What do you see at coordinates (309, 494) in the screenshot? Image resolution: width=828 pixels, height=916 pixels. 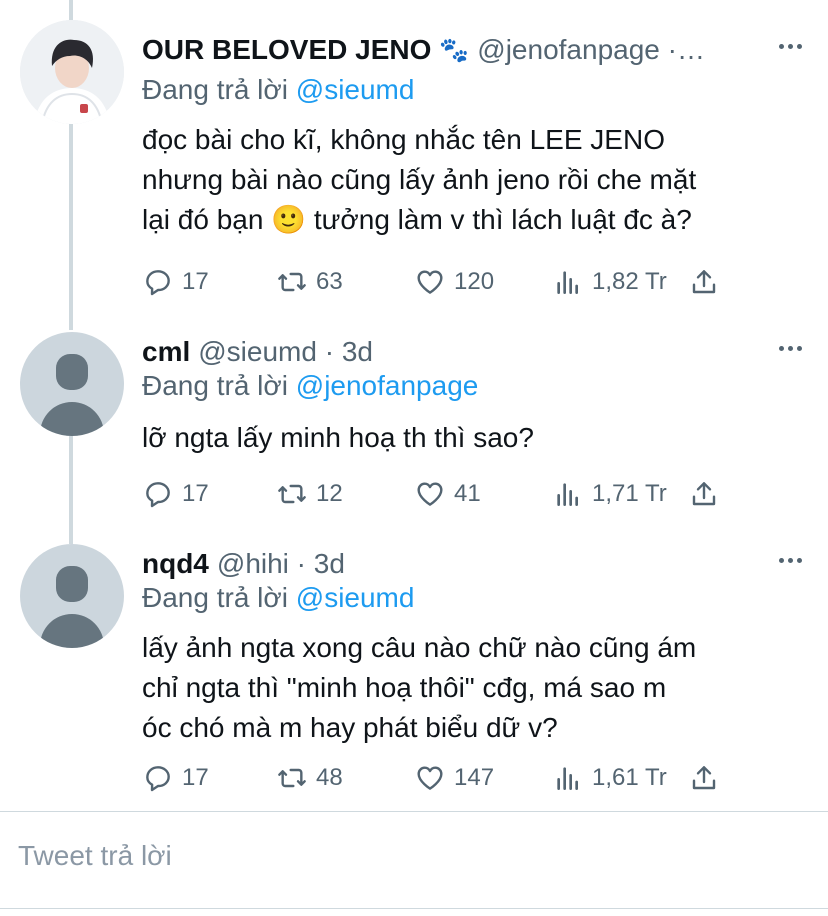 I see `retweet-button: 12` at bounding box center [309, 494].